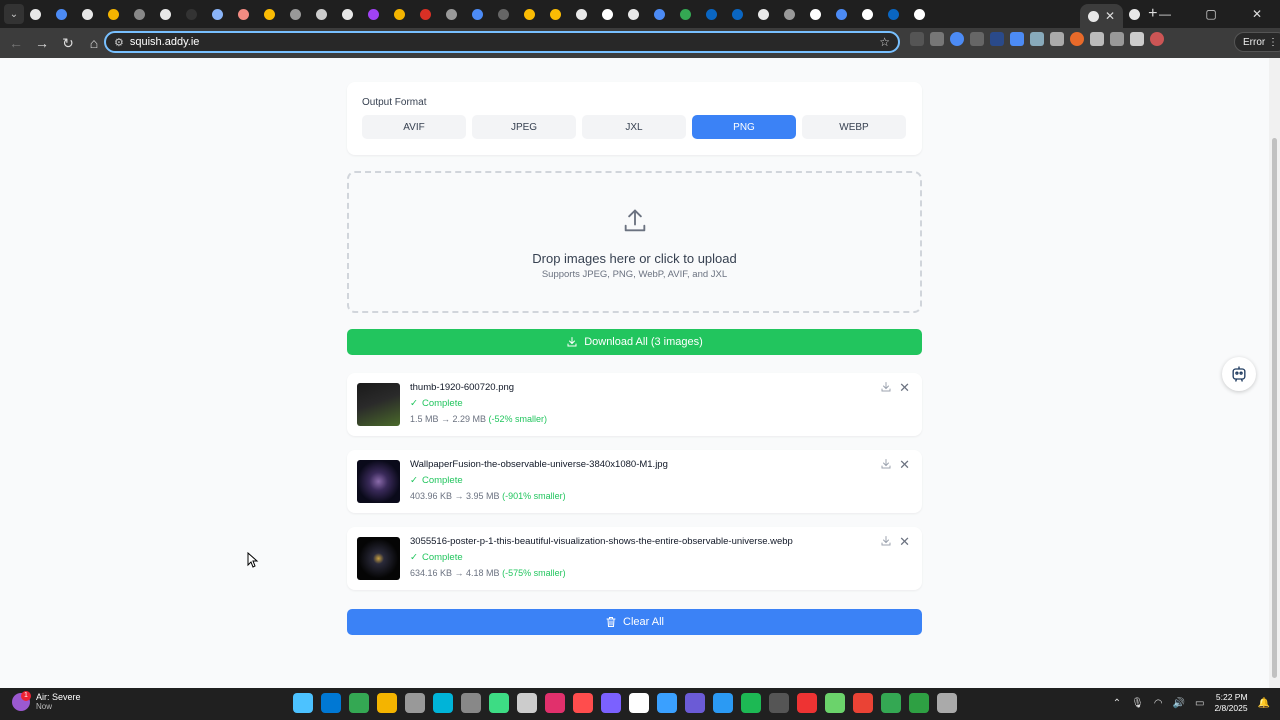  Describe the element at coordinates (42, 43) in the screenshot. I see `forward-icon: →` at that location.